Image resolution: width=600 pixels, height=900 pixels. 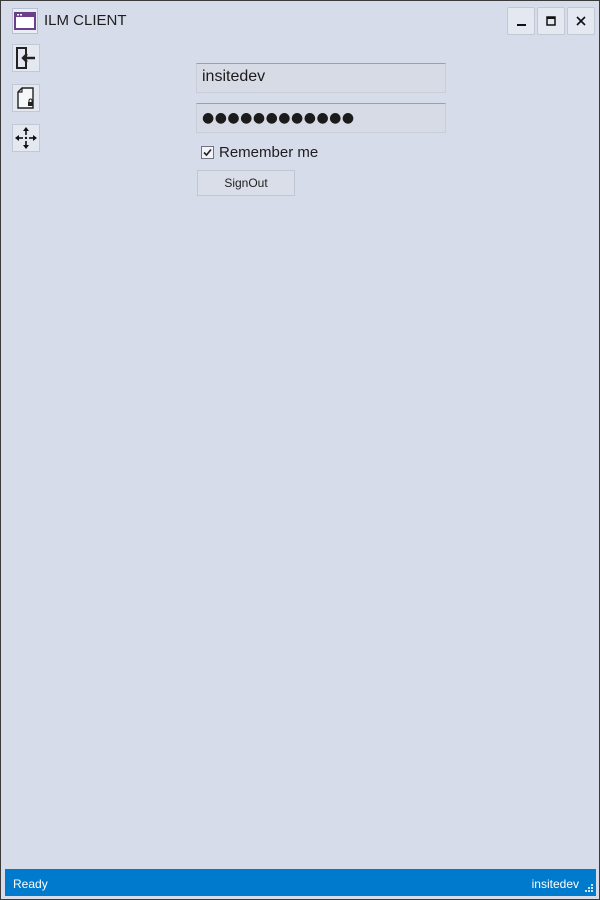 I want to click on remember-me-label: Remember me, so click(x=269, y=152).